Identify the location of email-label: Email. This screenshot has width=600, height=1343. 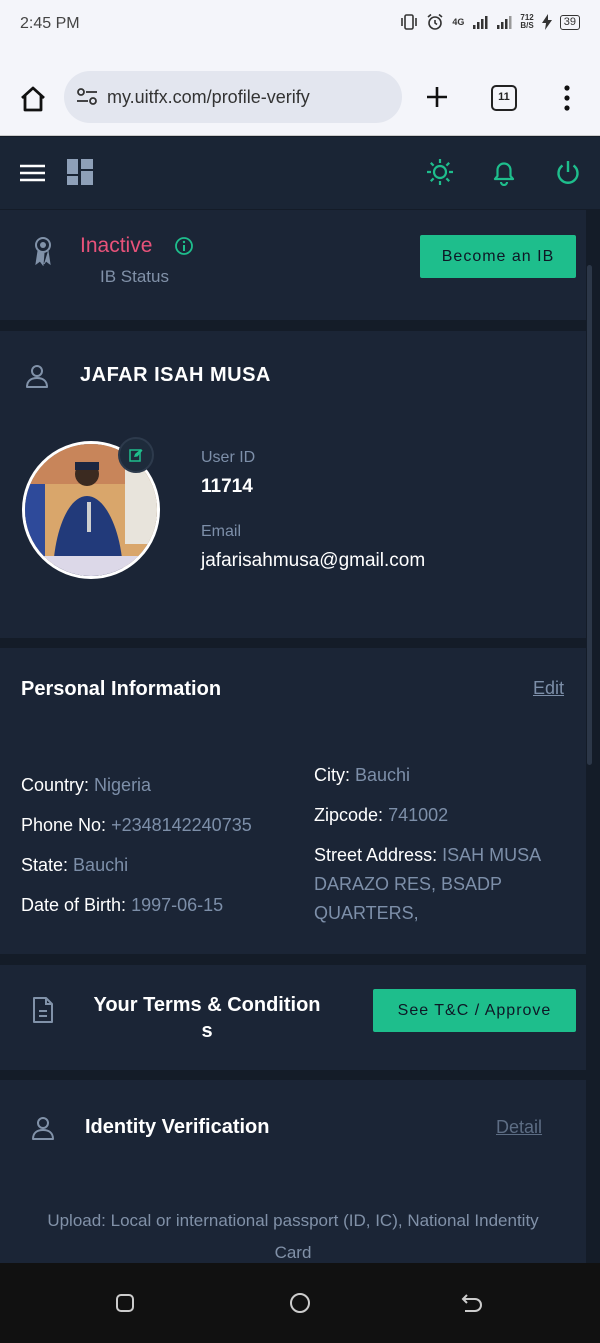
(221, 531).